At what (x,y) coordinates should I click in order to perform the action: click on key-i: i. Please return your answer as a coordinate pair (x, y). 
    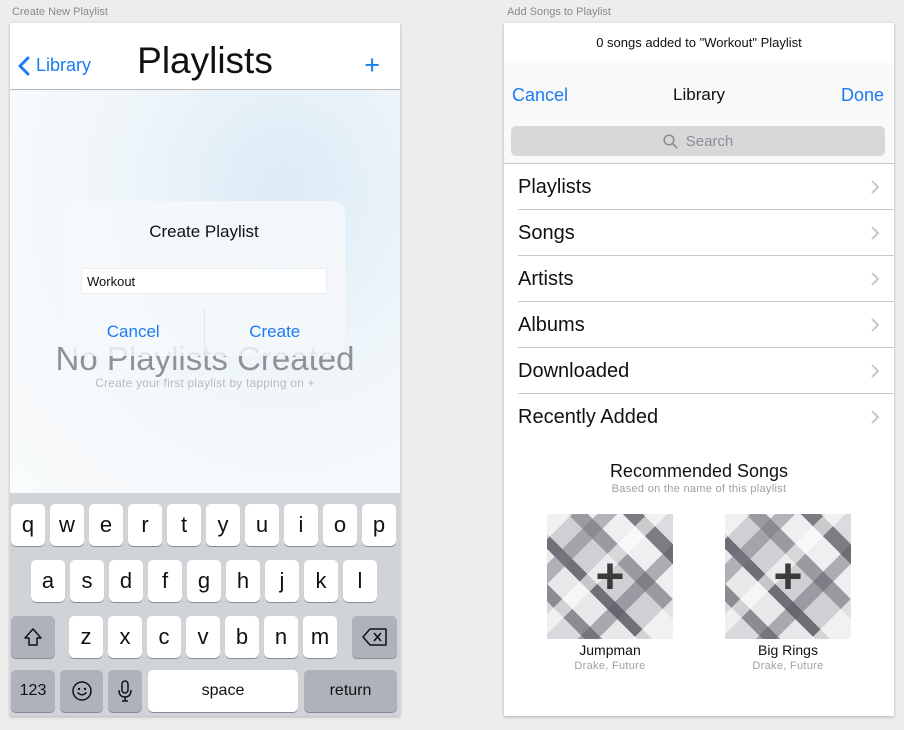
    Looking at the image, I should click on (301, 525).